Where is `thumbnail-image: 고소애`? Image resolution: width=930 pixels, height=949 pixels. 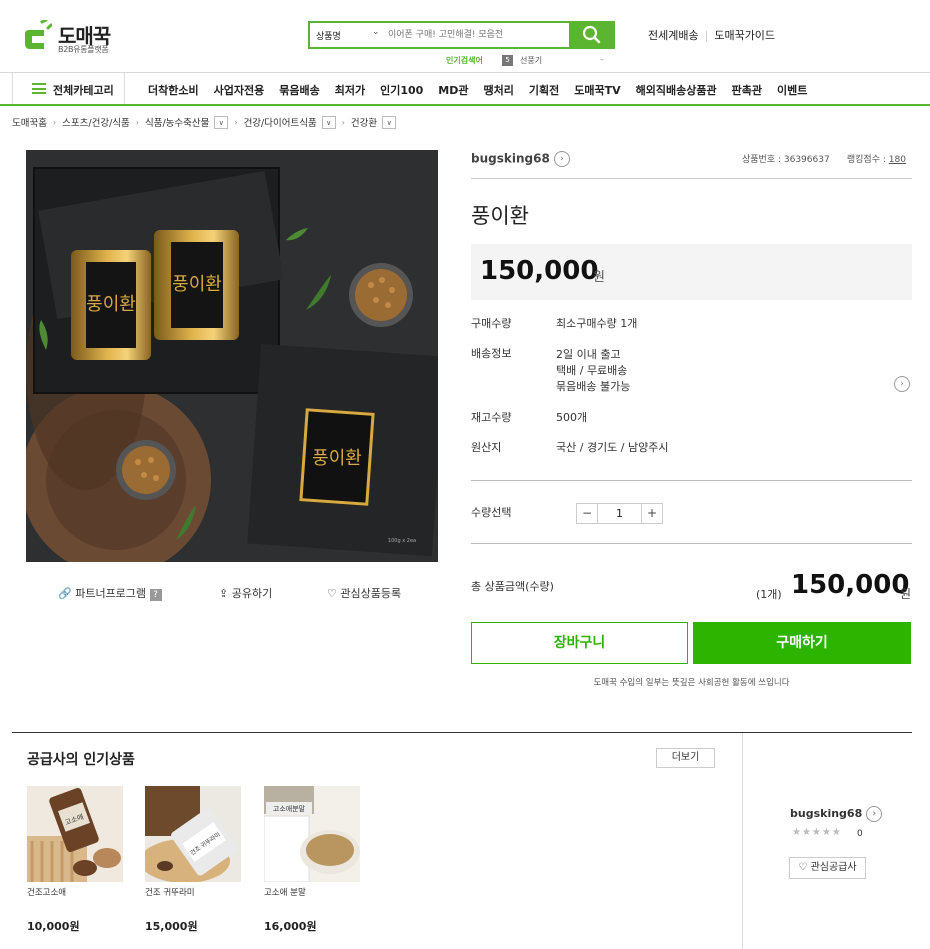
thumbnail-image: 고소애 is located at coordinates (75, 834).